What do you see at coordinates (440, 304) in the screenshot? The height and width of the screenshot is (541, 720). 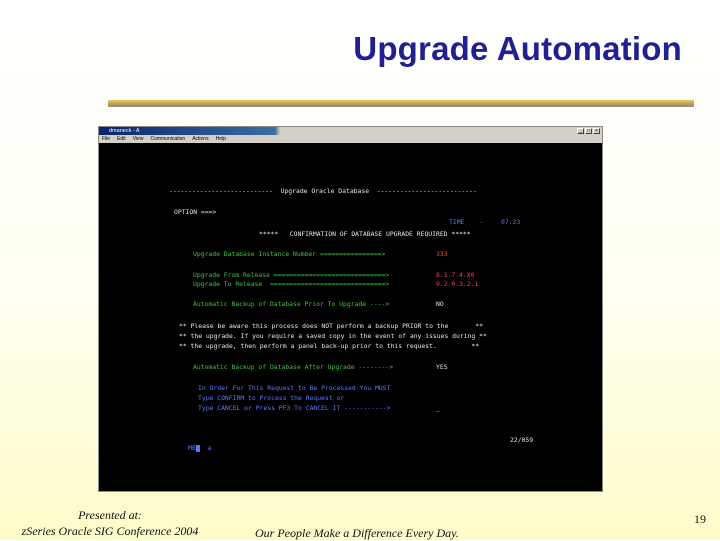 I see `backup-prior-field: NO` at bounding box center [440, 304].